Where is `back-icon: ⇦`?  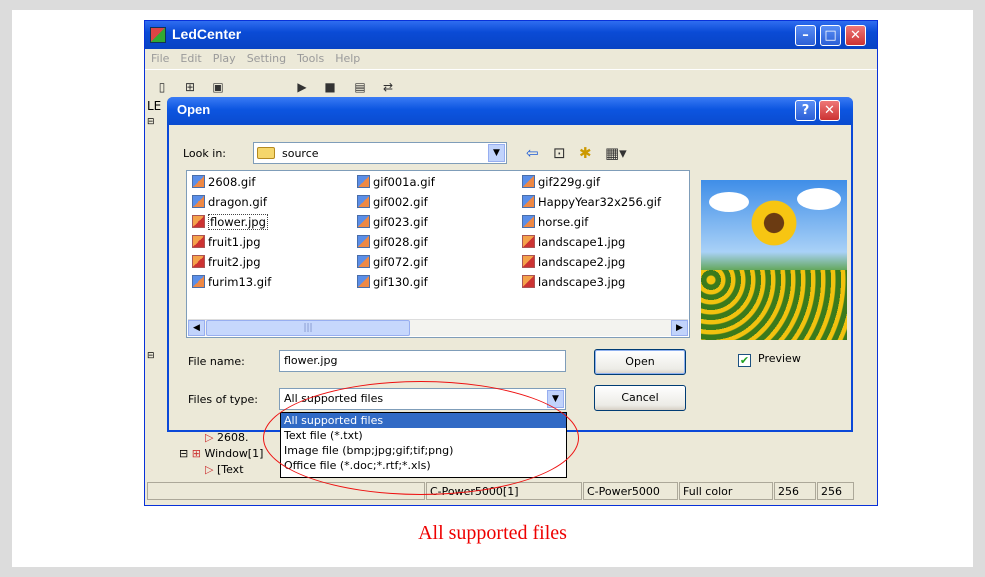
back-icon: ⇦ is located at coordinates (532, 153).